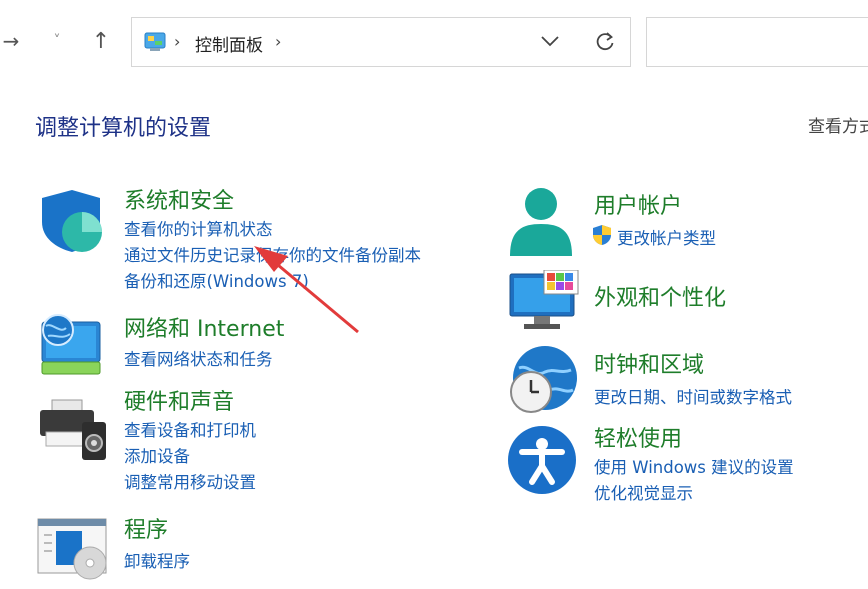 Image resolution: width=868 pixels, height=589 pixels. I want to click on link-devices-printers: 查看设备和打印机, so click(190, 429).